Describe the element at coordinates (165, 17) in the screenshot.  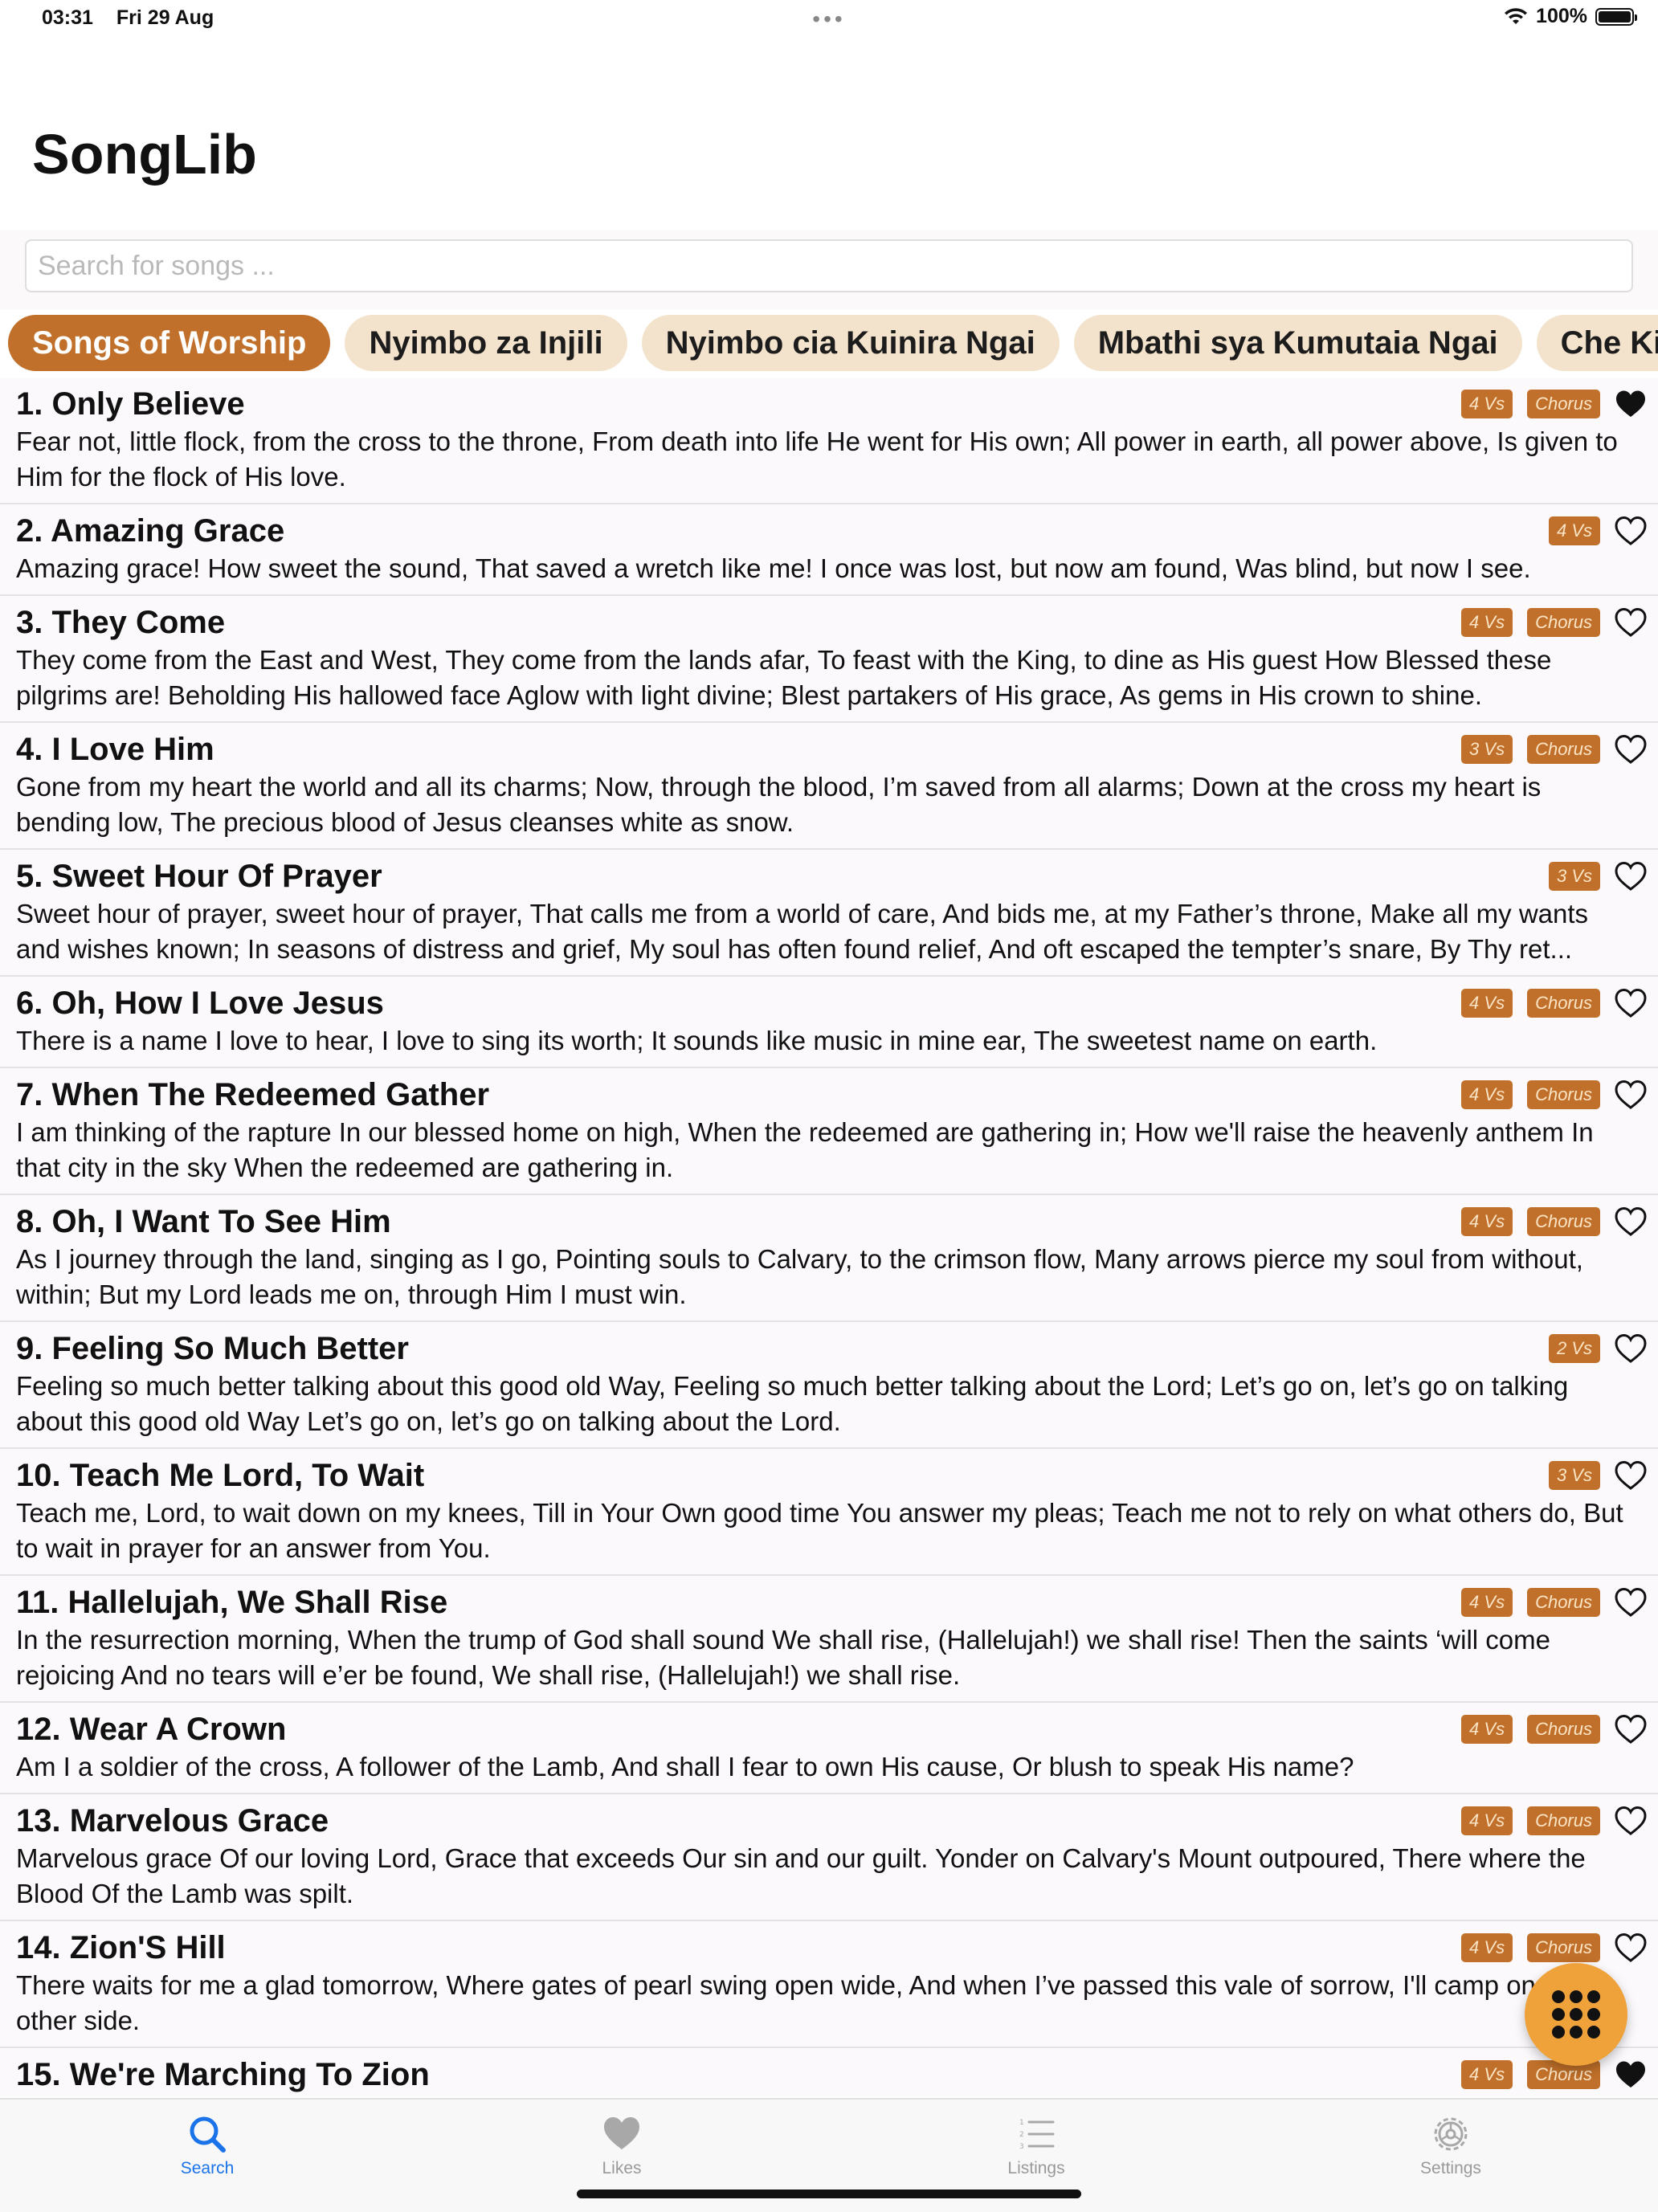
I see `status-date: Fri 29 Aug` at that location.